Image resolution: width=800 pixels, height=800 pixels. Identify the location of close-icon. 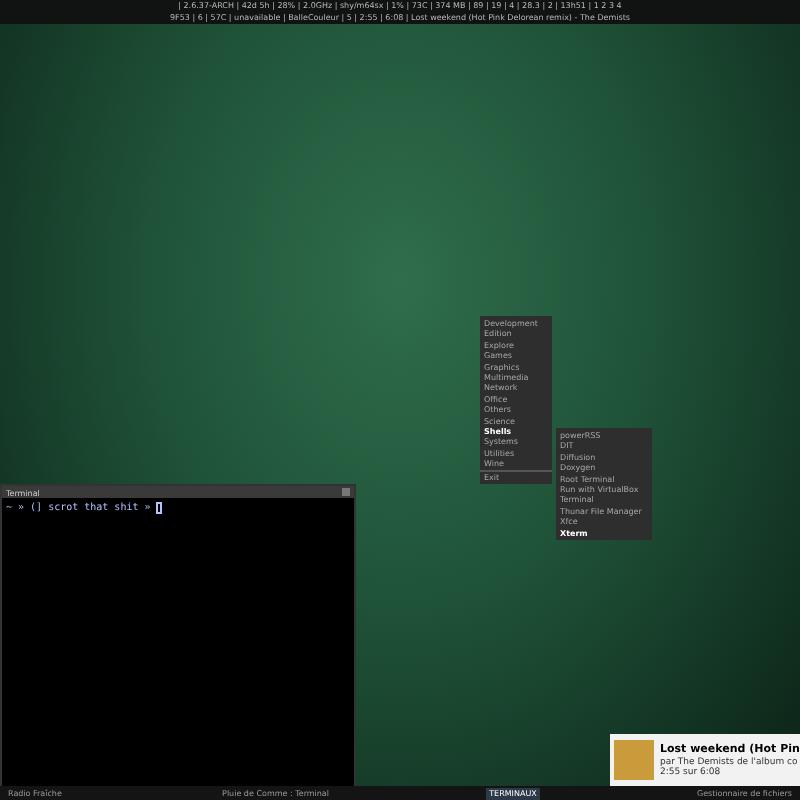
(346, 492).